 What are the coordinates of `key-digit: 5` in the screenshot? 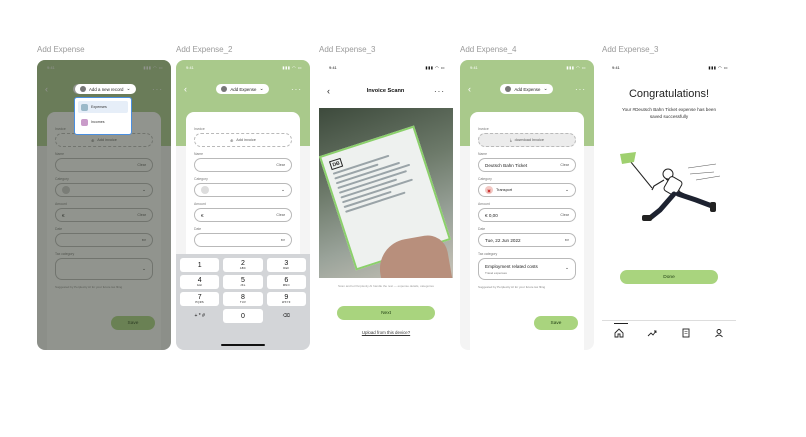 It's located at (243, 280).